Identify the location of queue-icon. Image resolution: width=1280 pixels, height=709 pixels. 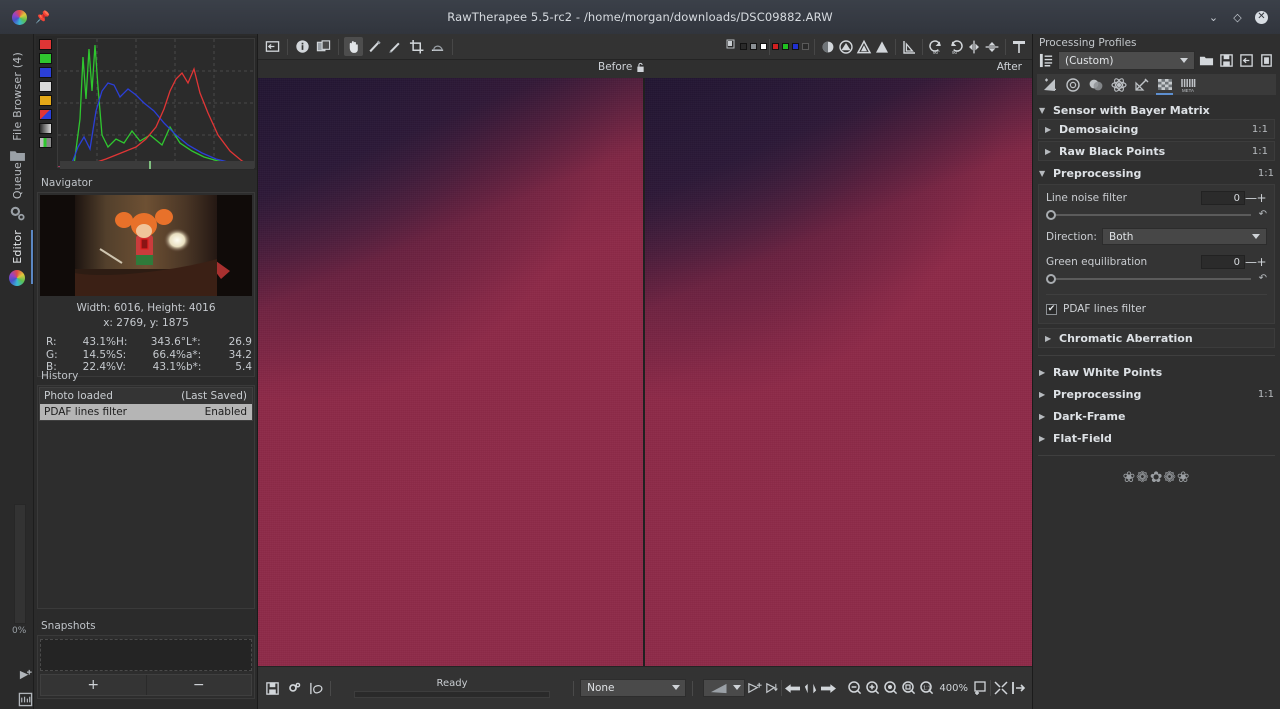
(294, 688).